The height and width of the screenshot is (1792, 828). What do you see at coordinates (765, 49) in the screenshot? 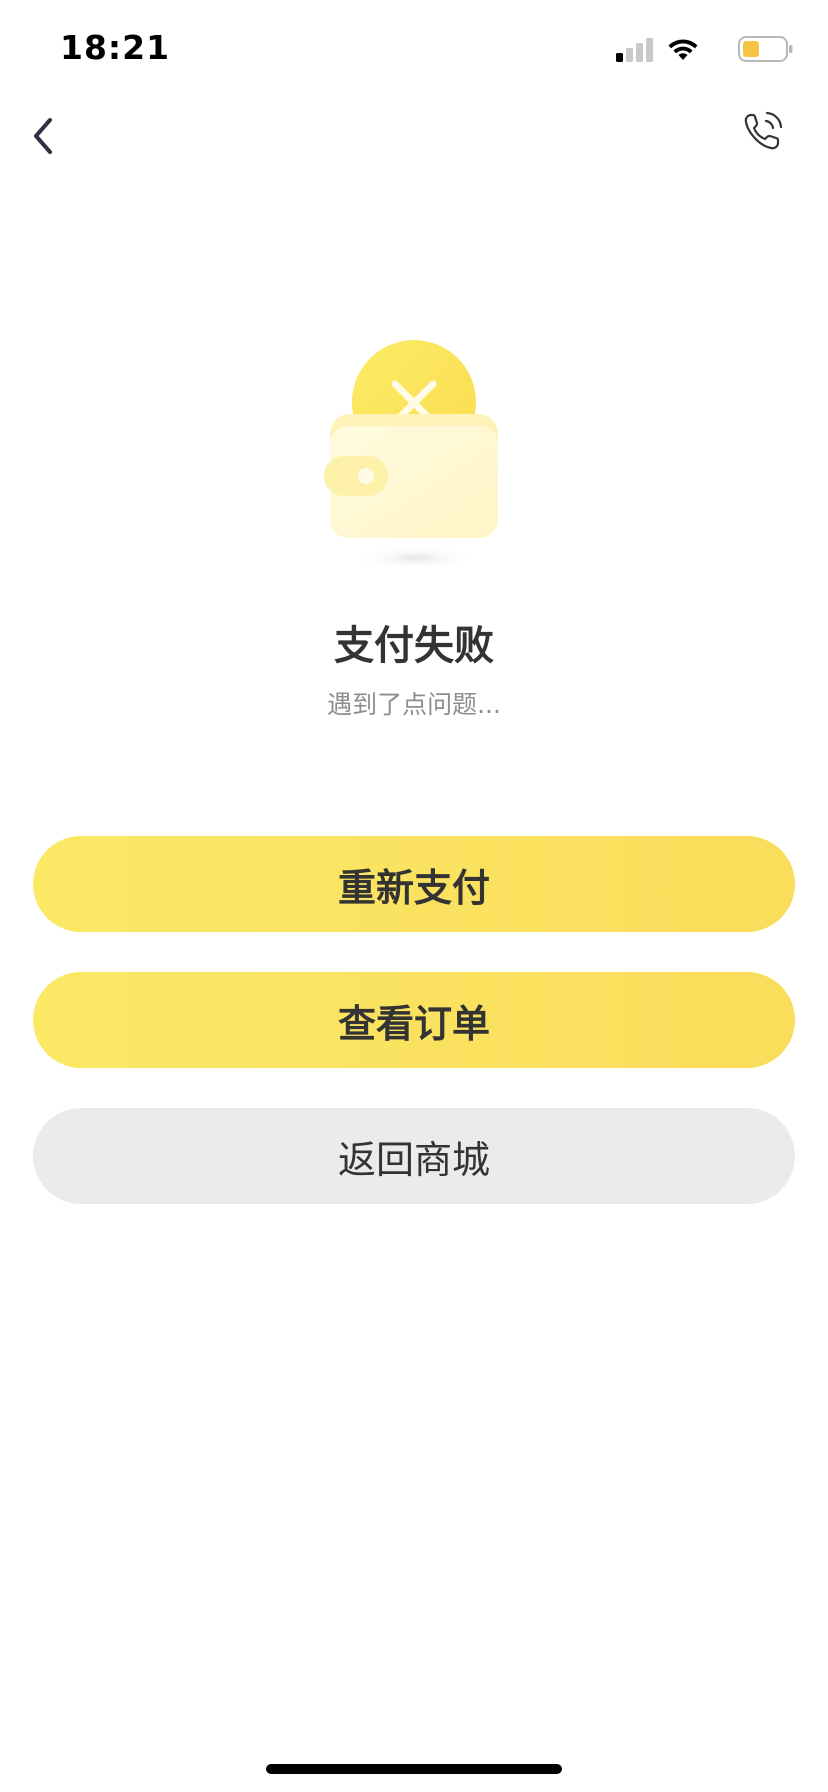
I see `battery-icon` at bounding box center [765, 49].